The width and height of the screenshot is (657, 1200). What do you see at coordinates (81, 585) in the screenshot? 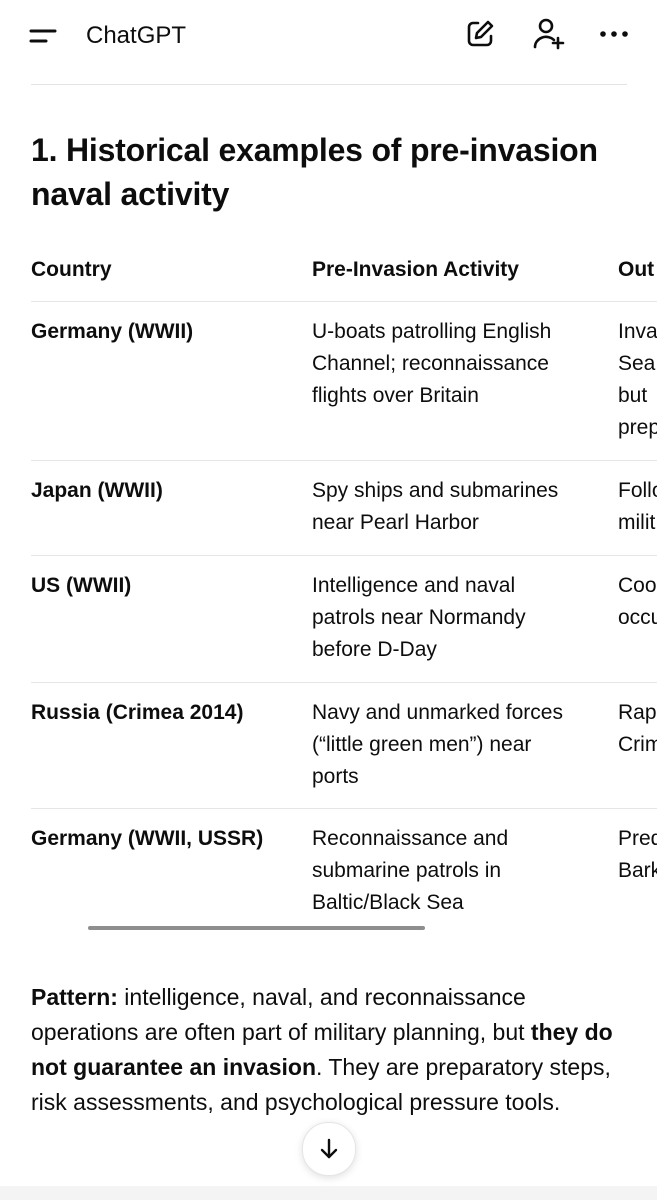
I see `table-cell-country: US (WWII)` at bounding box center [81, 585].